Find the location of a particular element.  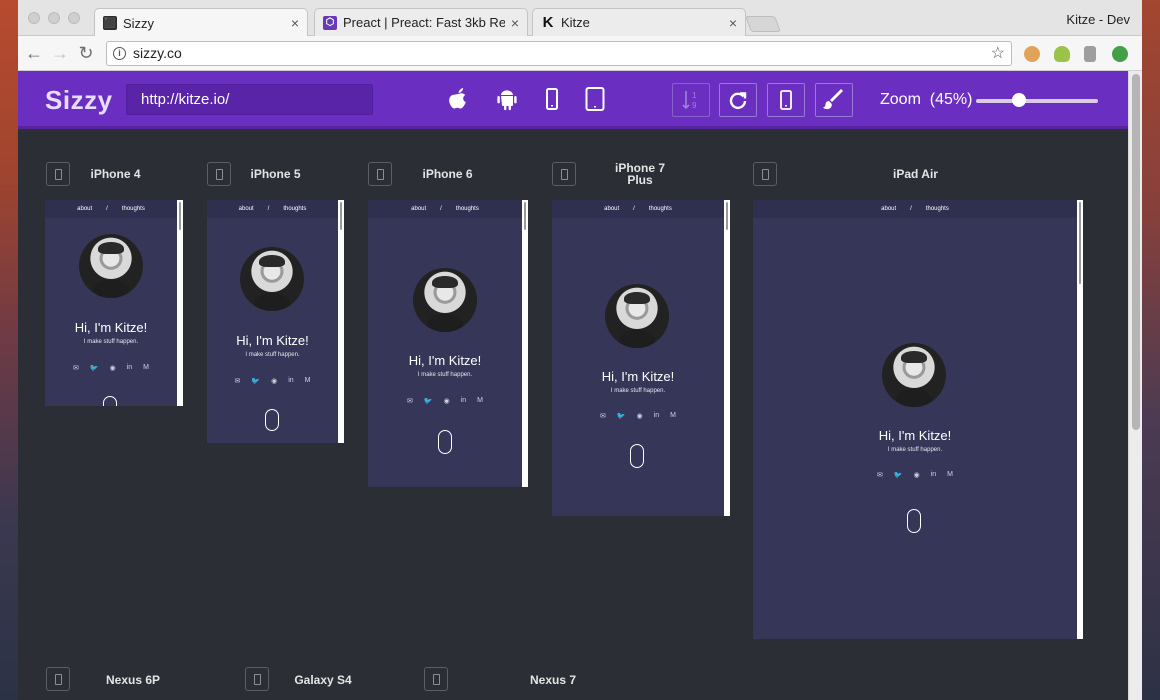

tablet-icon is located at coordinates (595, 99).